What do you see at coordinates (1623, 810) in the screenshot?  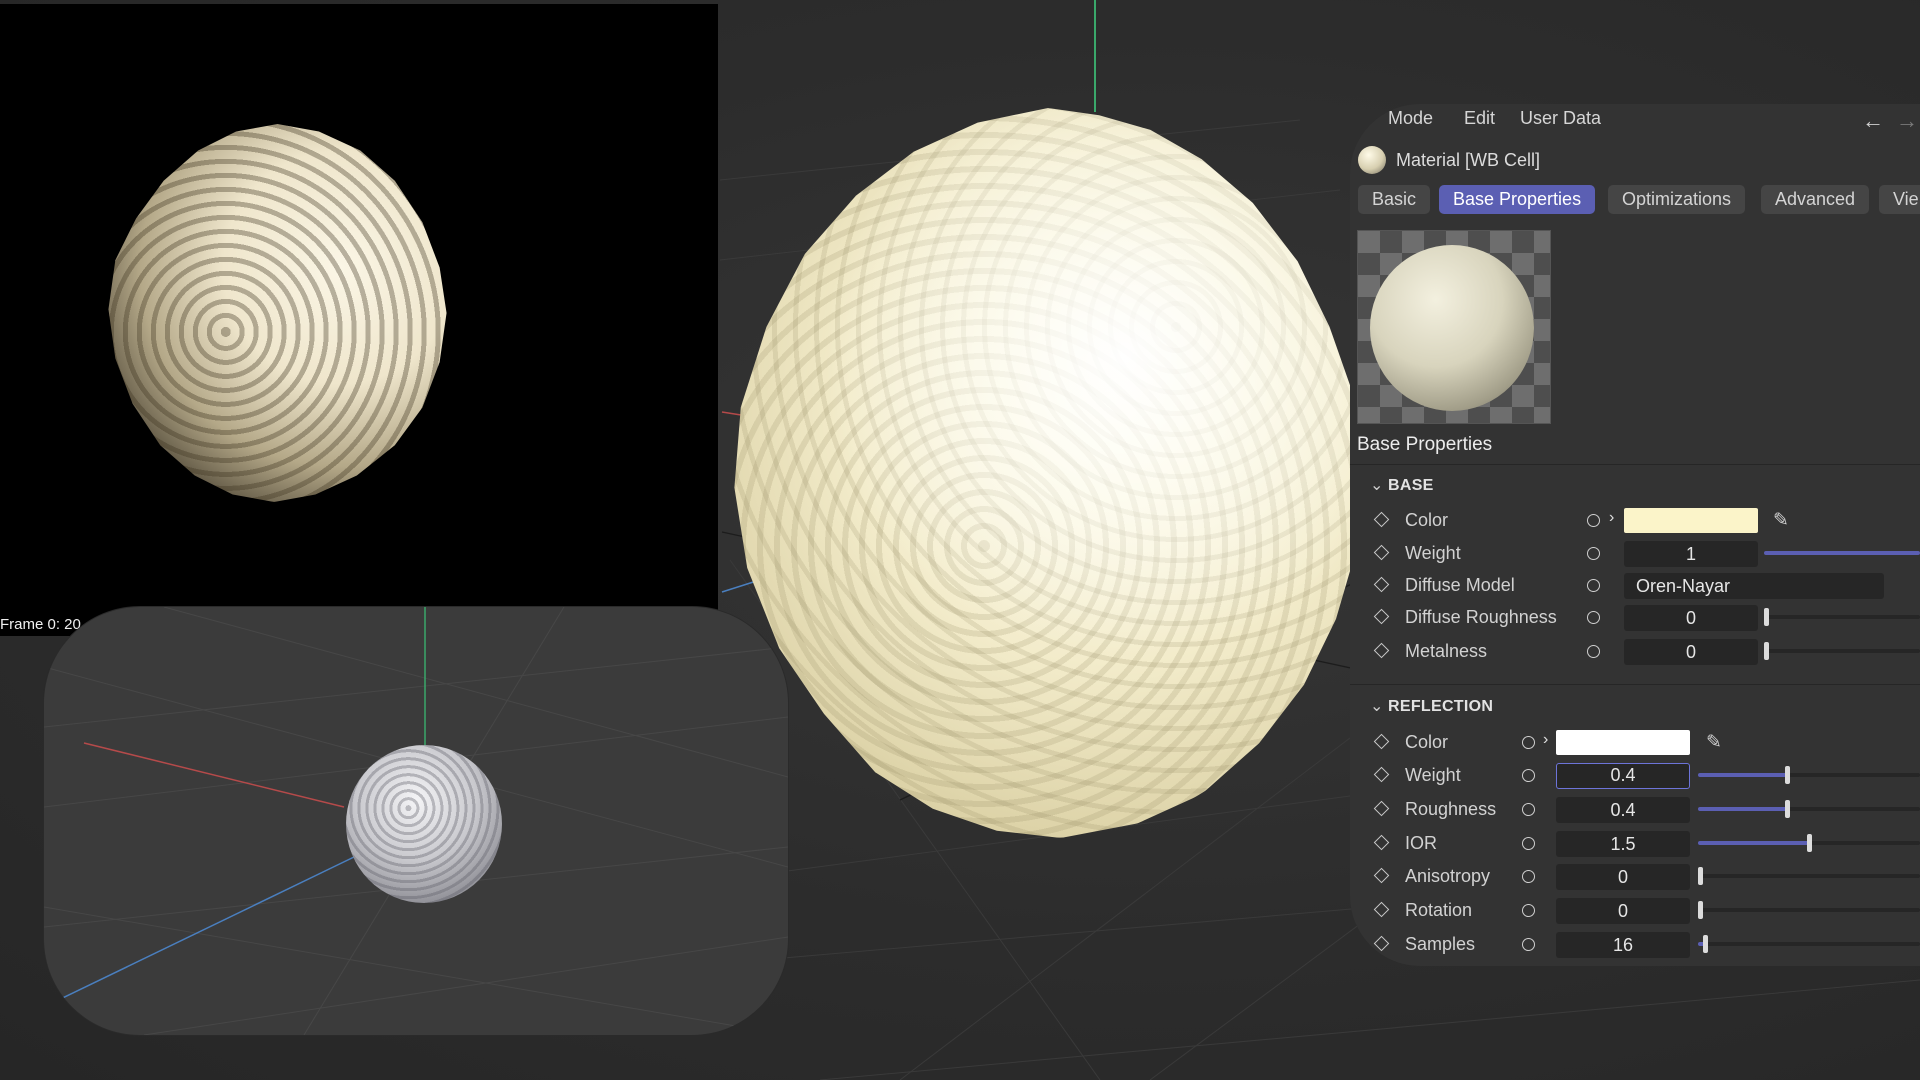 I see `reflection-roughness-field: 0.4` at bounding box center [1623, 810].